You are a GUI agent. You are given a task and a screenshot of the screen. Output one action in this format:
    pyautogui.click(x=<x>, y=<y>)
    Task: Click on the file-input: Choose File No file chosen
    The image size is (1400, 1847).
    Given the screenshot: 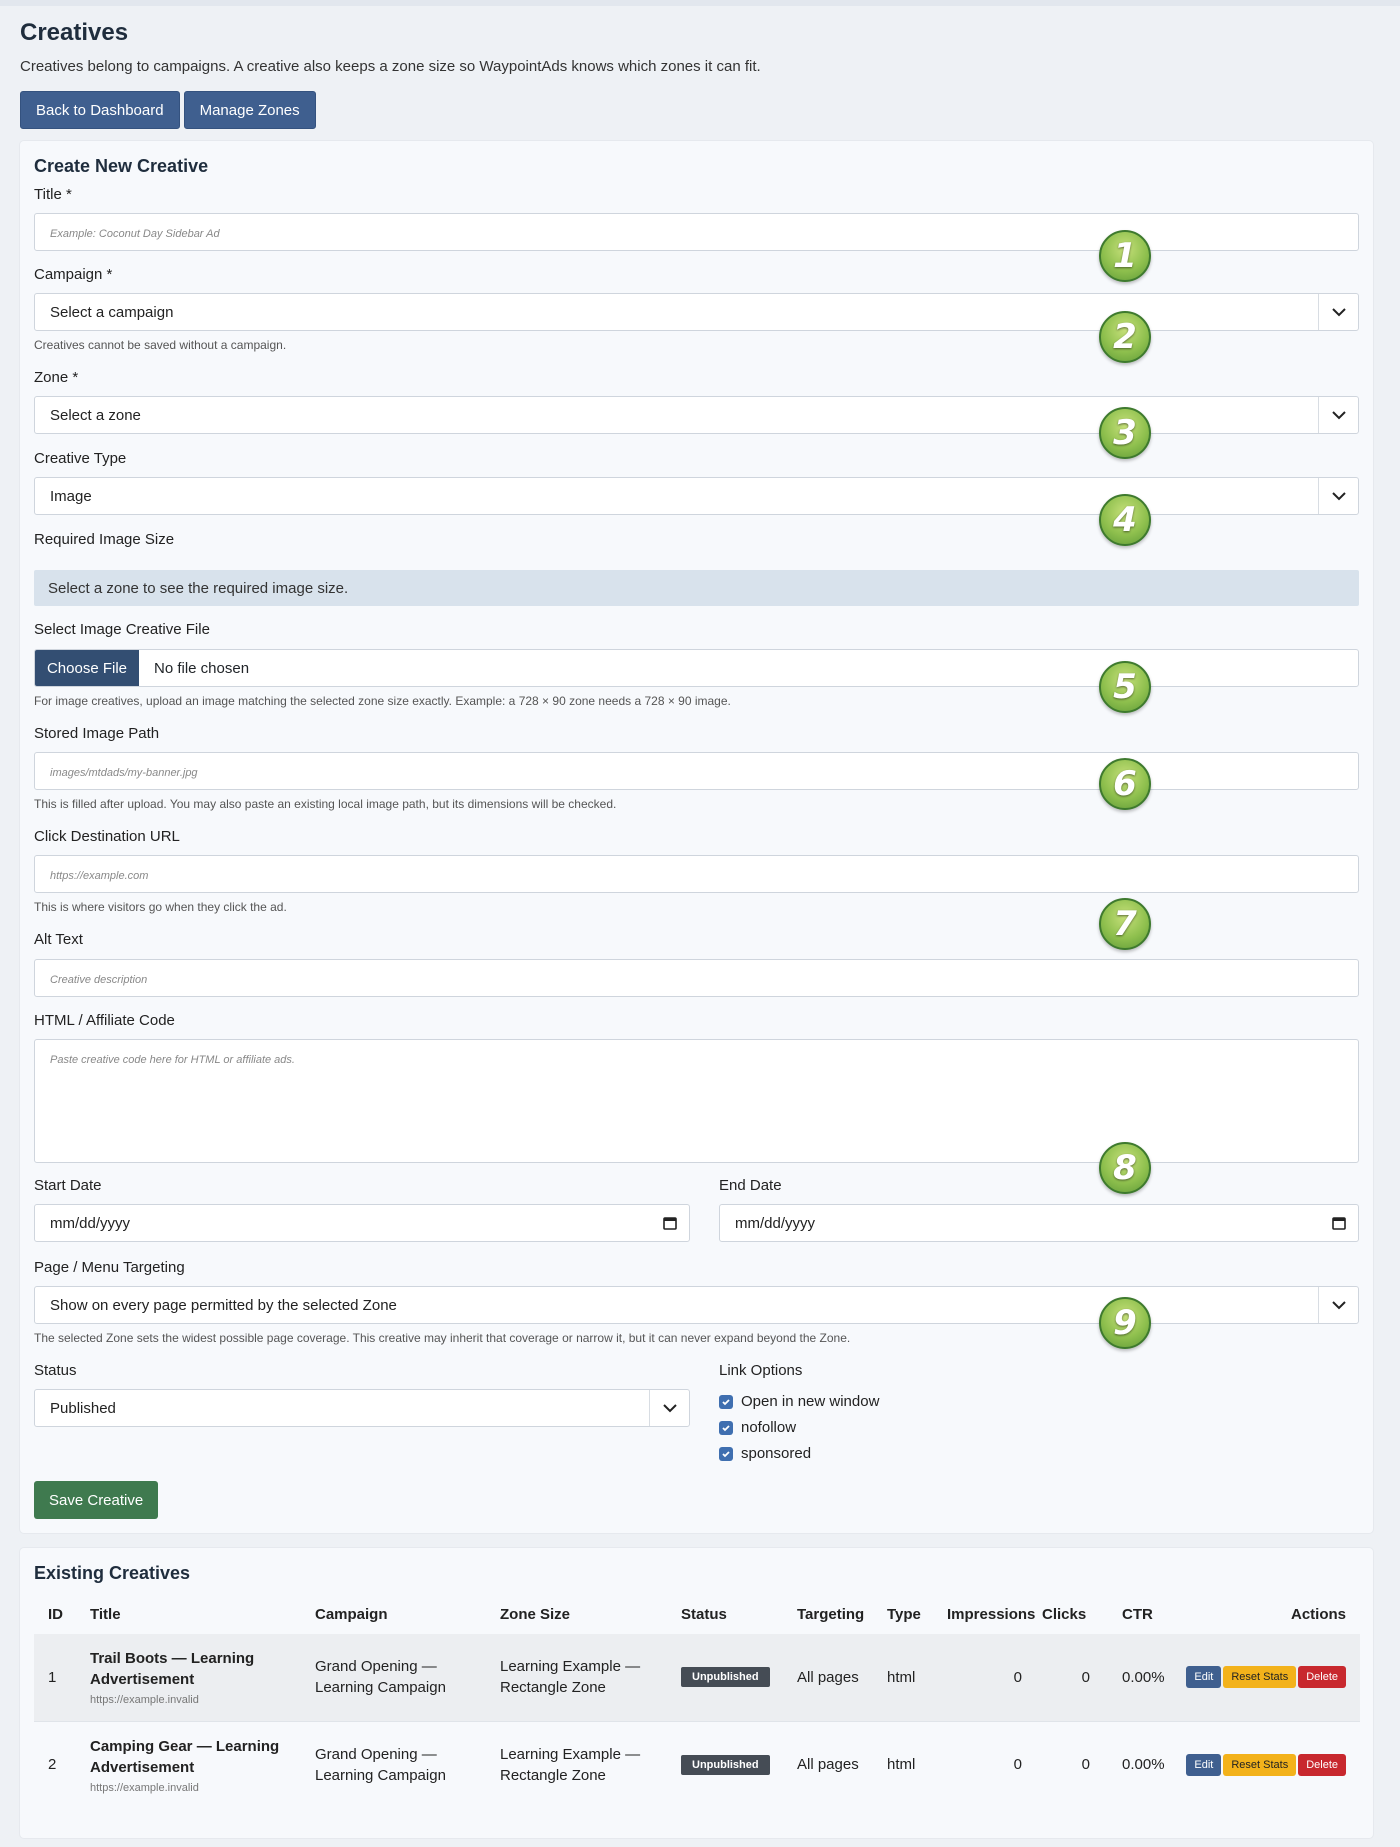 What is the action you would take?
    pyautogui.click(x=696, y=668)
    